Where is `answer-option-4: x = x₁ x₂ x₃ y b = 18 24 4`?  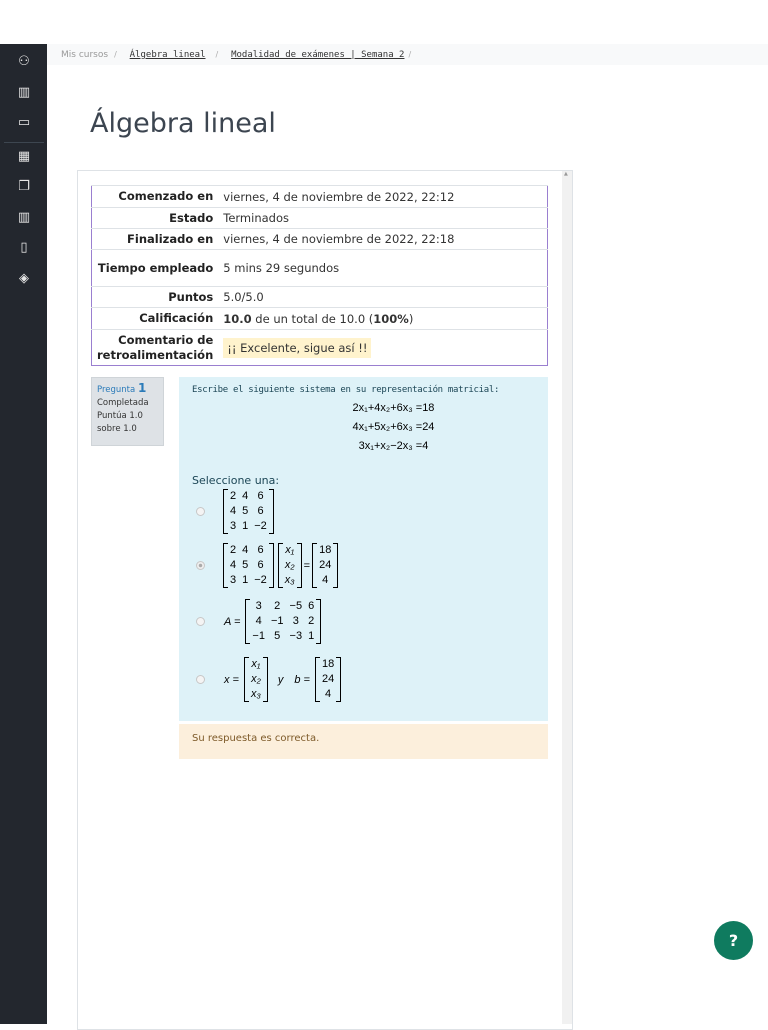 answer-option-4: x = x₁ x₂ x₃ y b = 18 24 4 is located at coordinates (269, 679).